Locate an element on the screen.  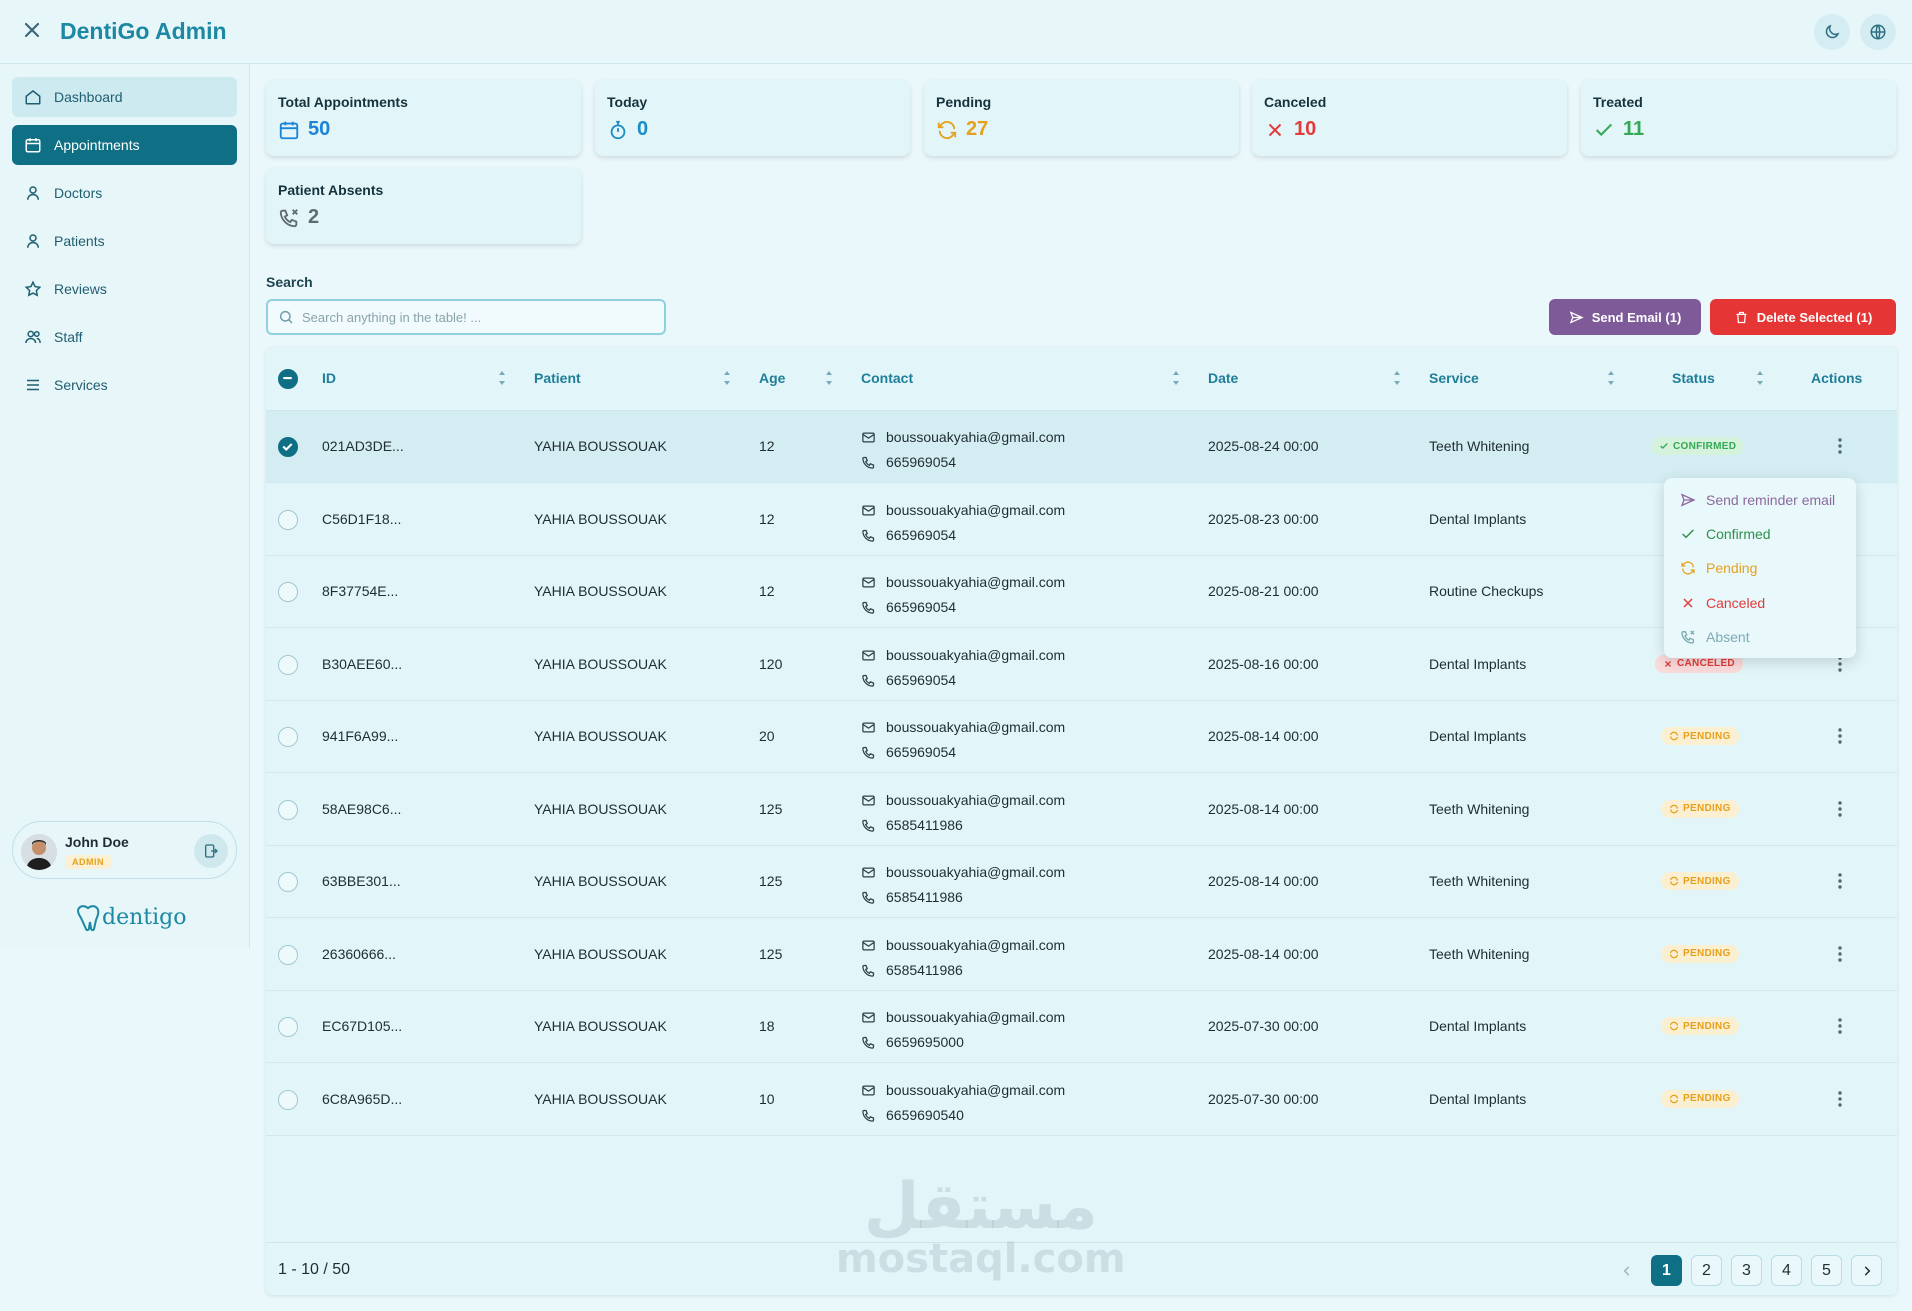
sidebar-item-services: Services is located at coordinates (124, 385).